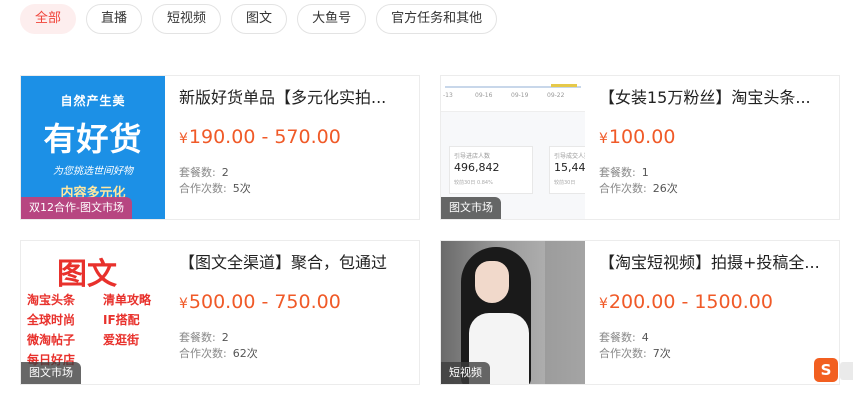  I want to click on collab-count-value: 62次, so click(245, 353).